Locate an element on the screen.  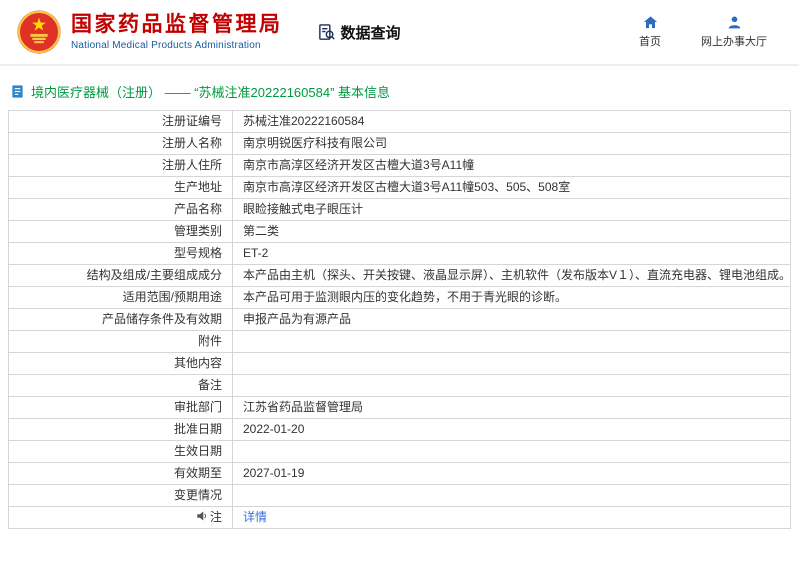
table-row: 备注 is located at coordinates (399, 385).